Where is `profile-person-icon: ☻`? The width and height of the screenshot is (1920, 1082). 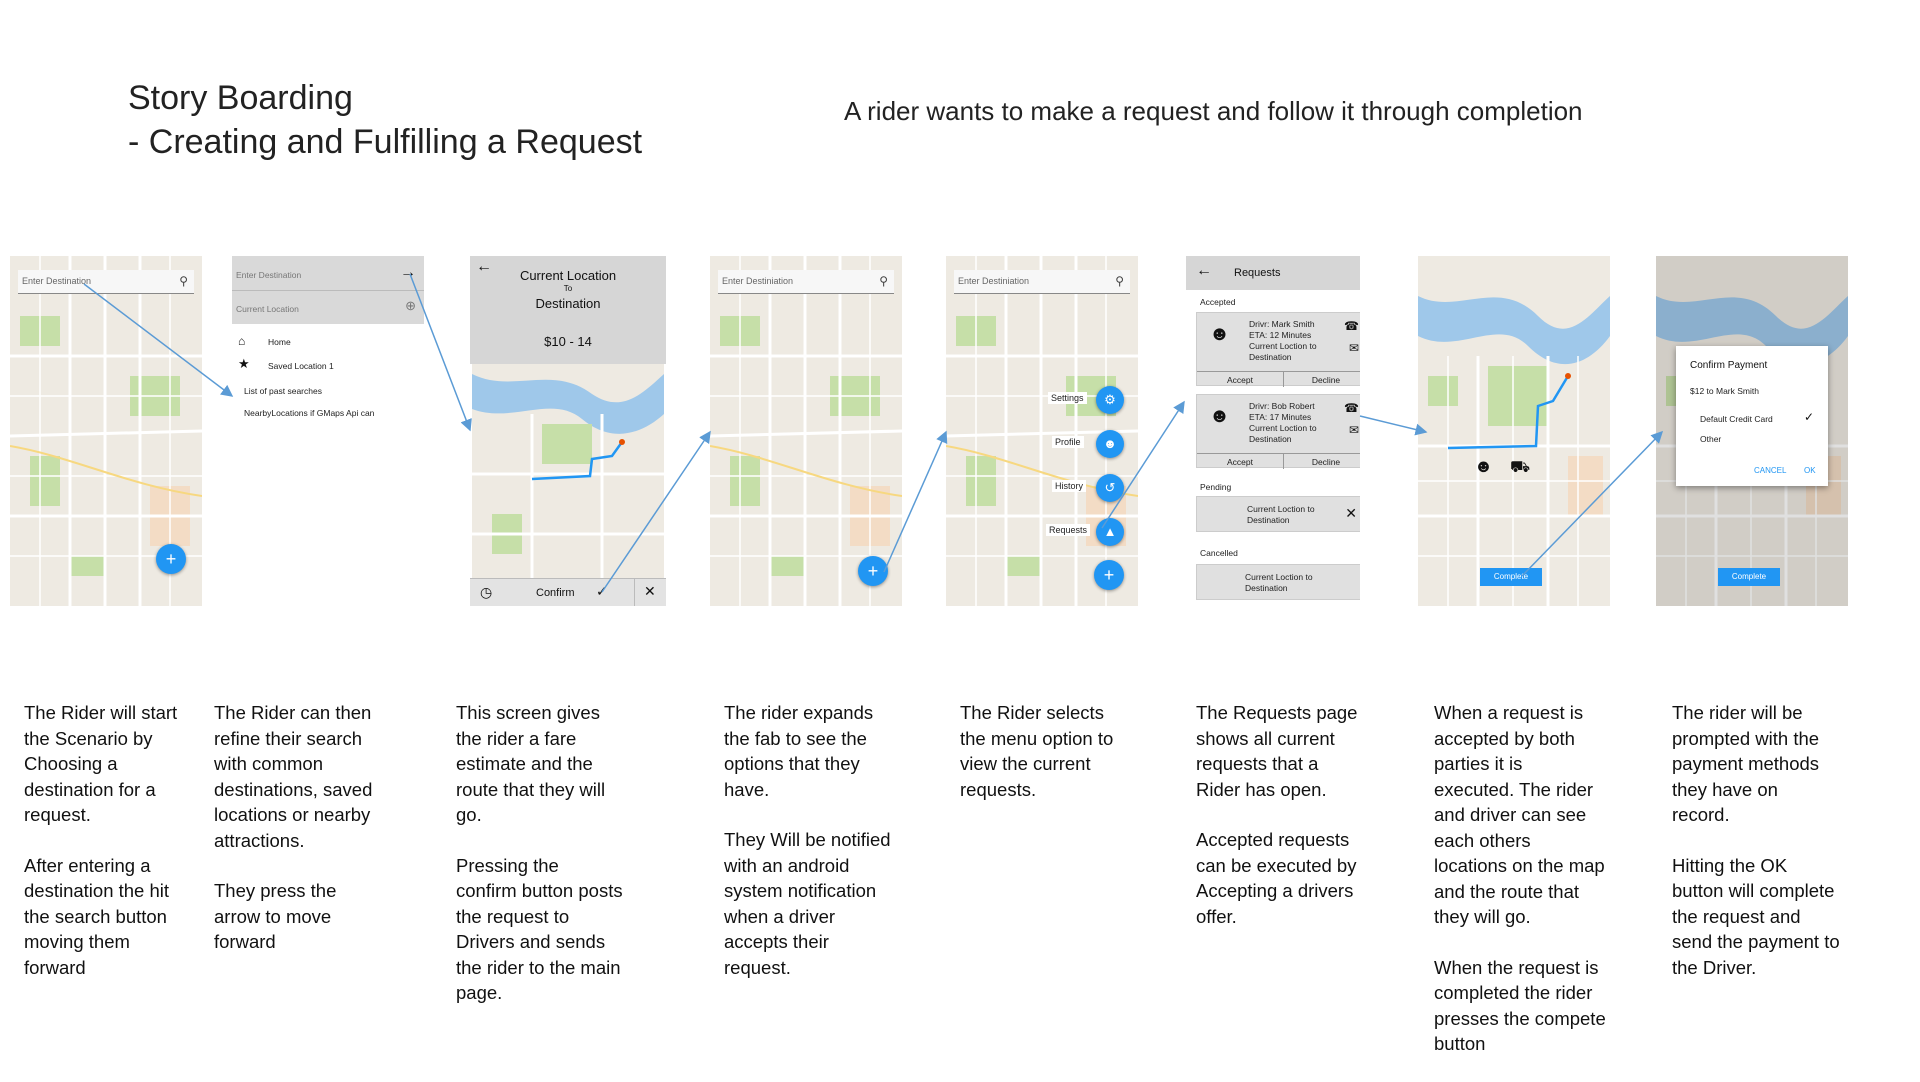 profile-person-icon: ☻ is located at coordinates (1110, 444).